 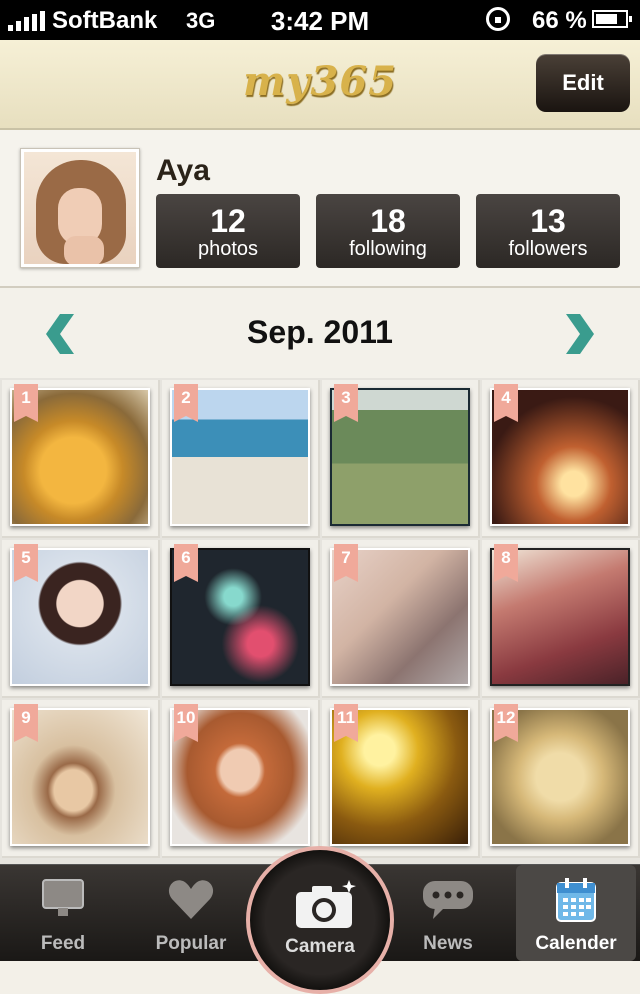 I want to click on day-number: 11, so click(x=346, y=723).